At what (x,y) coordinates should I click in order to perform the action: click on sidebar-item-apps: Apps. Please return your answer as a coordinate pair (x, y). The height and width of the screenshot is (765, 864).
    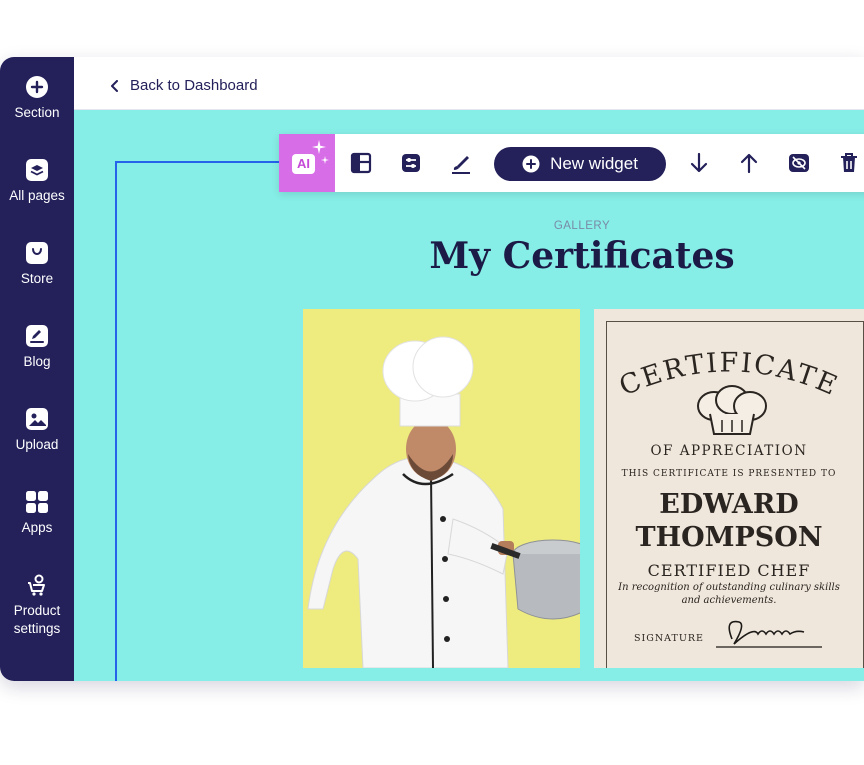
    Looking at the image, I should click on (37, 513).